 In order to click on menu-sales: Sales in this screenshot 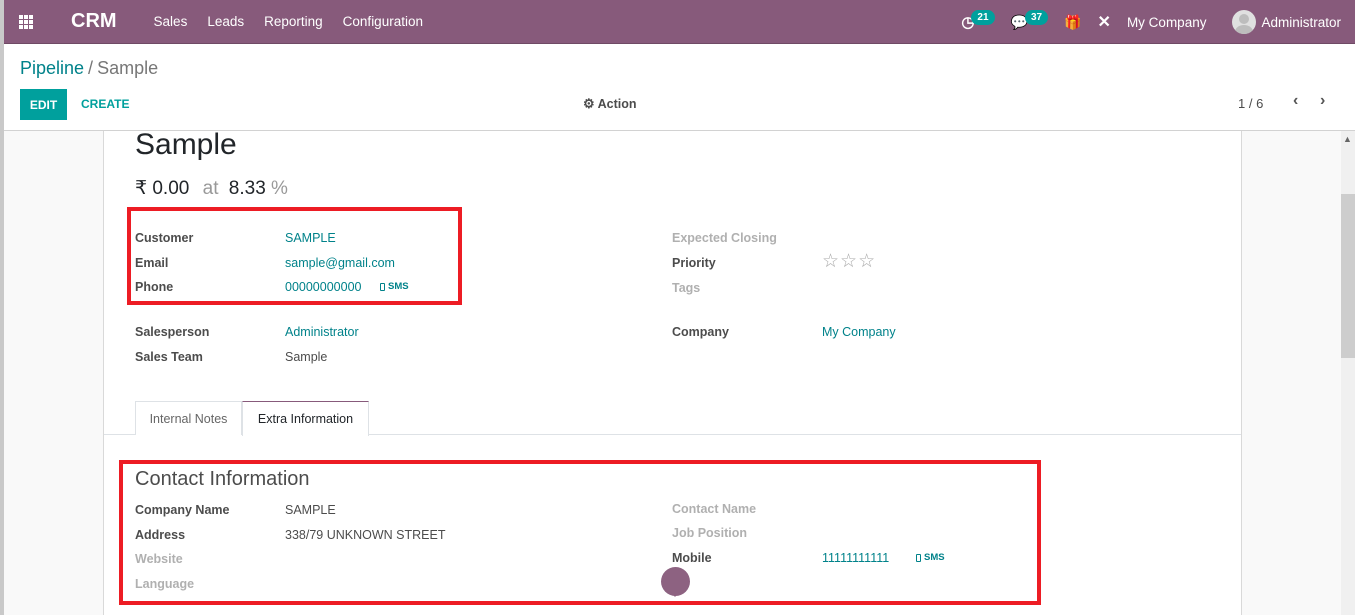, I will do `click(171, 21)`.